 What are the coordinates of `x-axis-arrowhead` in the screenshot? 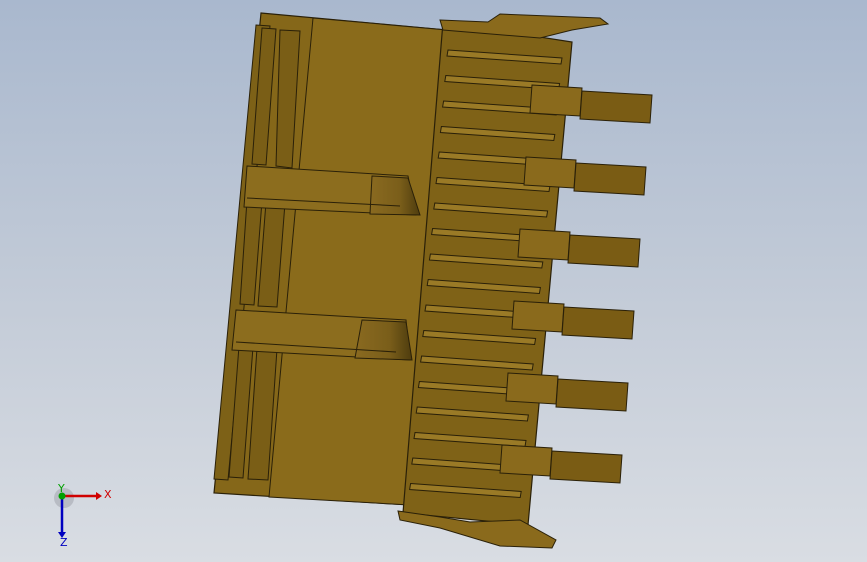 It's located at (99, 496).